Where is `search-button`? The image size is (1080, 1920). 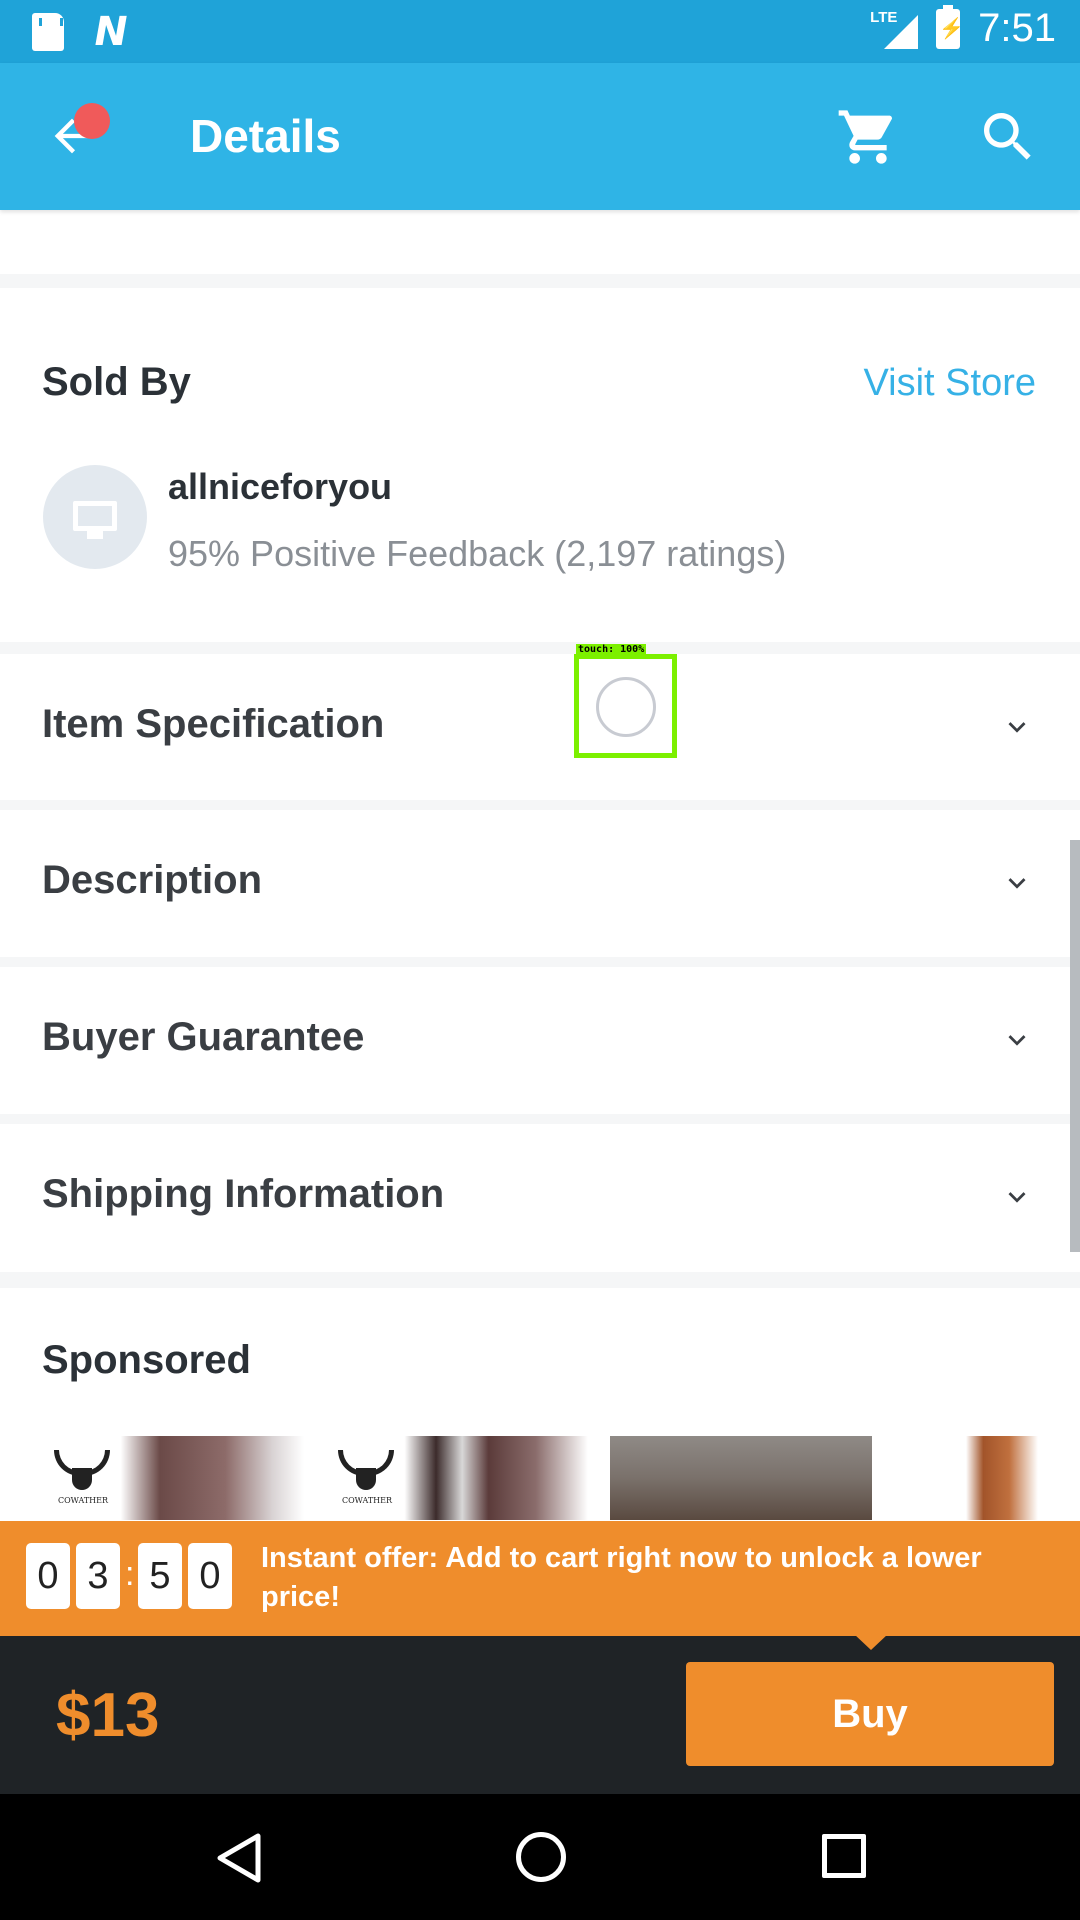
search-button is located at coordinates (1008, 137).